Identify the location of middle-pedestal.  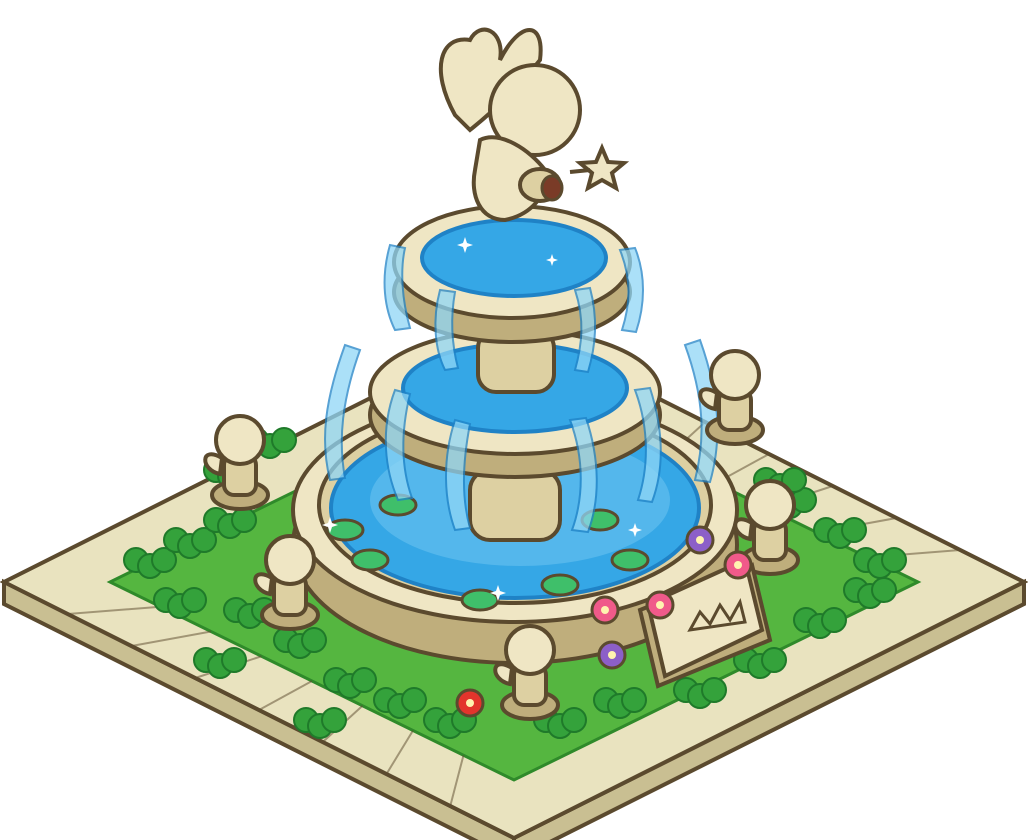
(515, 505).